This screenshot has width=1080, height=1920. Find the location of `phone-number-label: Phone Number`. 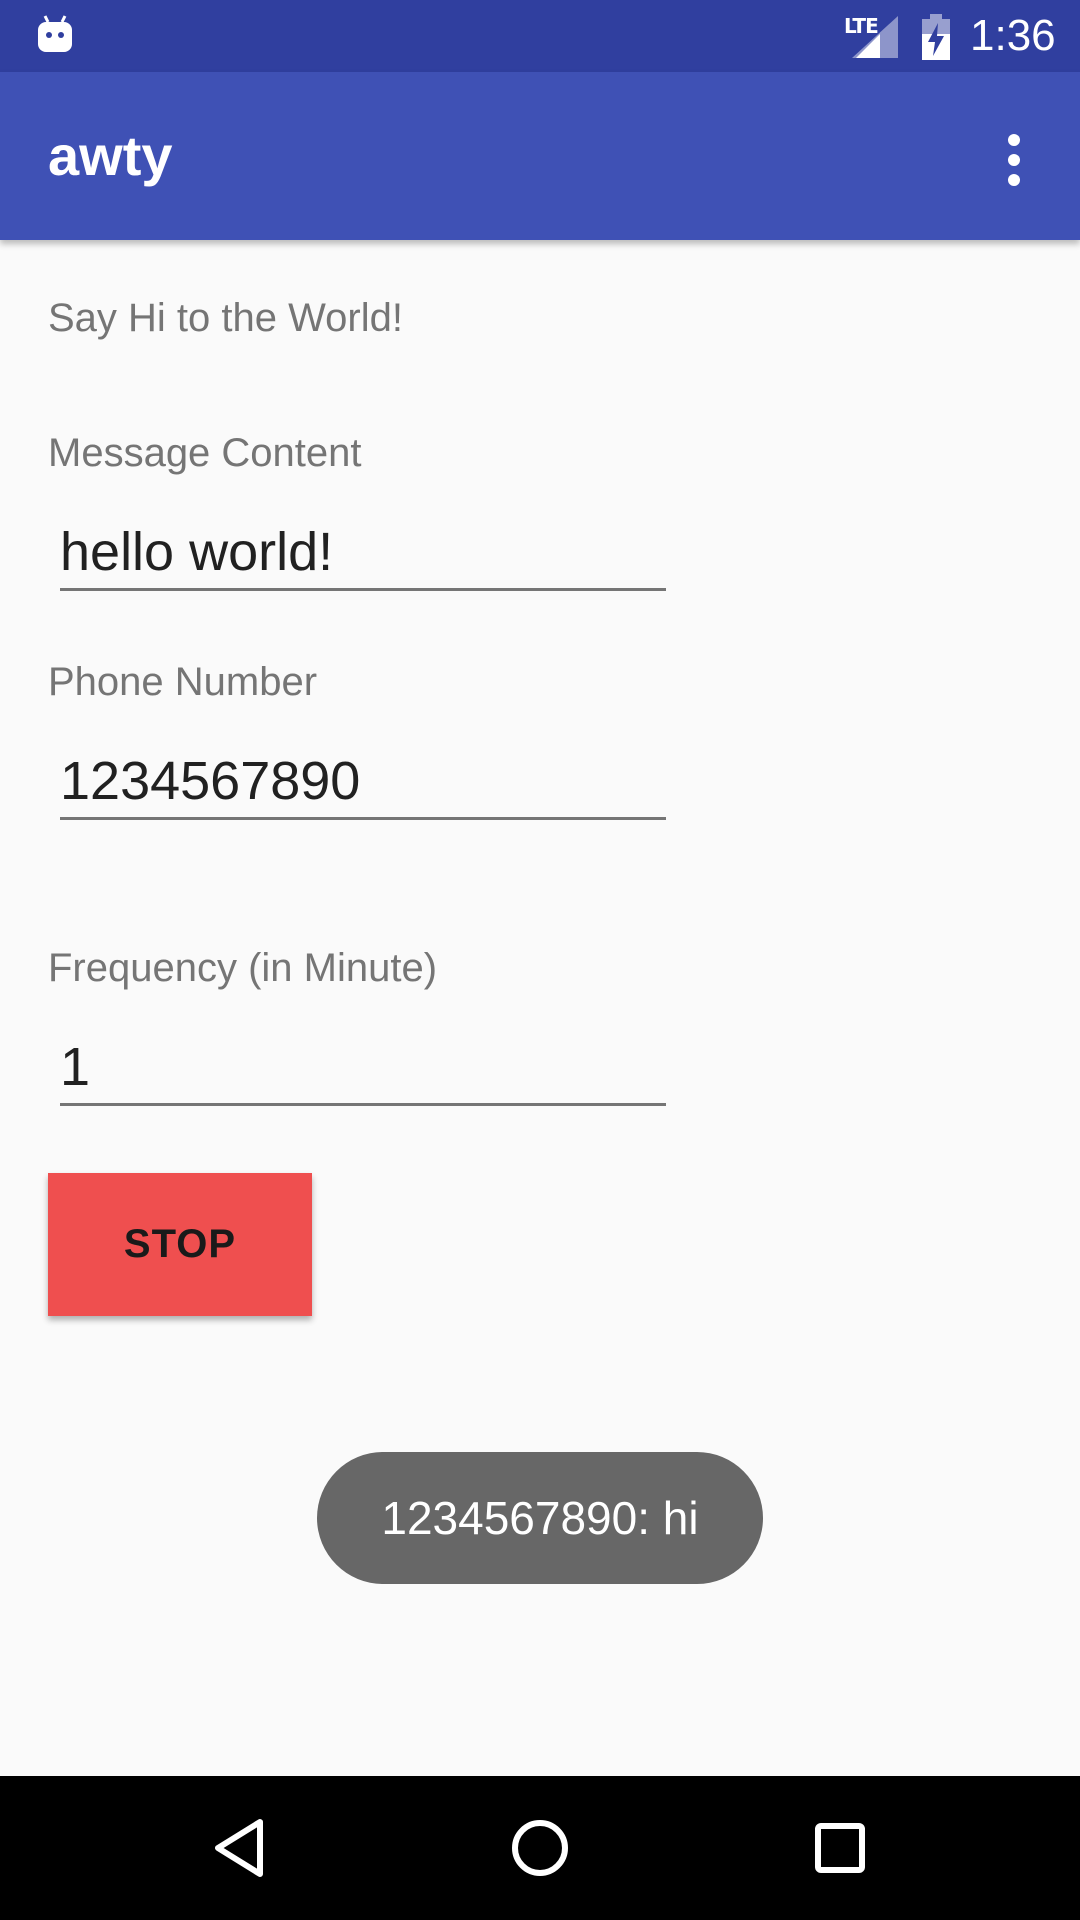

phone-number-label: Phone Number is located at coordinates (183, 682).